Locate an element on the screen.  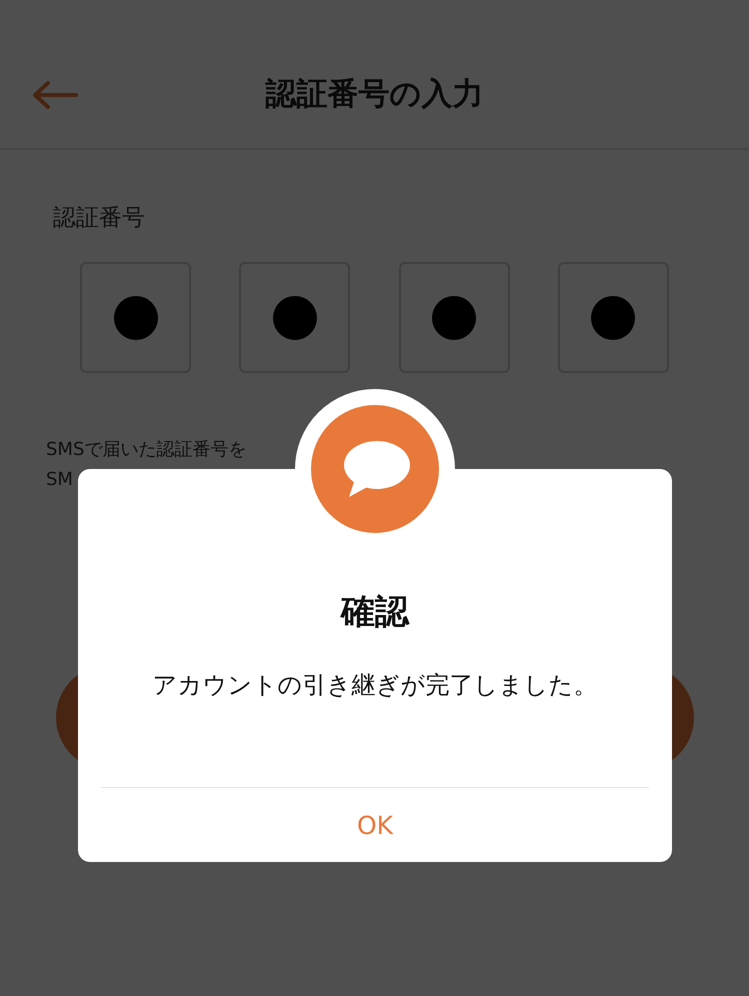
dialog-title: 確認 is located at coordinates (375, 612).